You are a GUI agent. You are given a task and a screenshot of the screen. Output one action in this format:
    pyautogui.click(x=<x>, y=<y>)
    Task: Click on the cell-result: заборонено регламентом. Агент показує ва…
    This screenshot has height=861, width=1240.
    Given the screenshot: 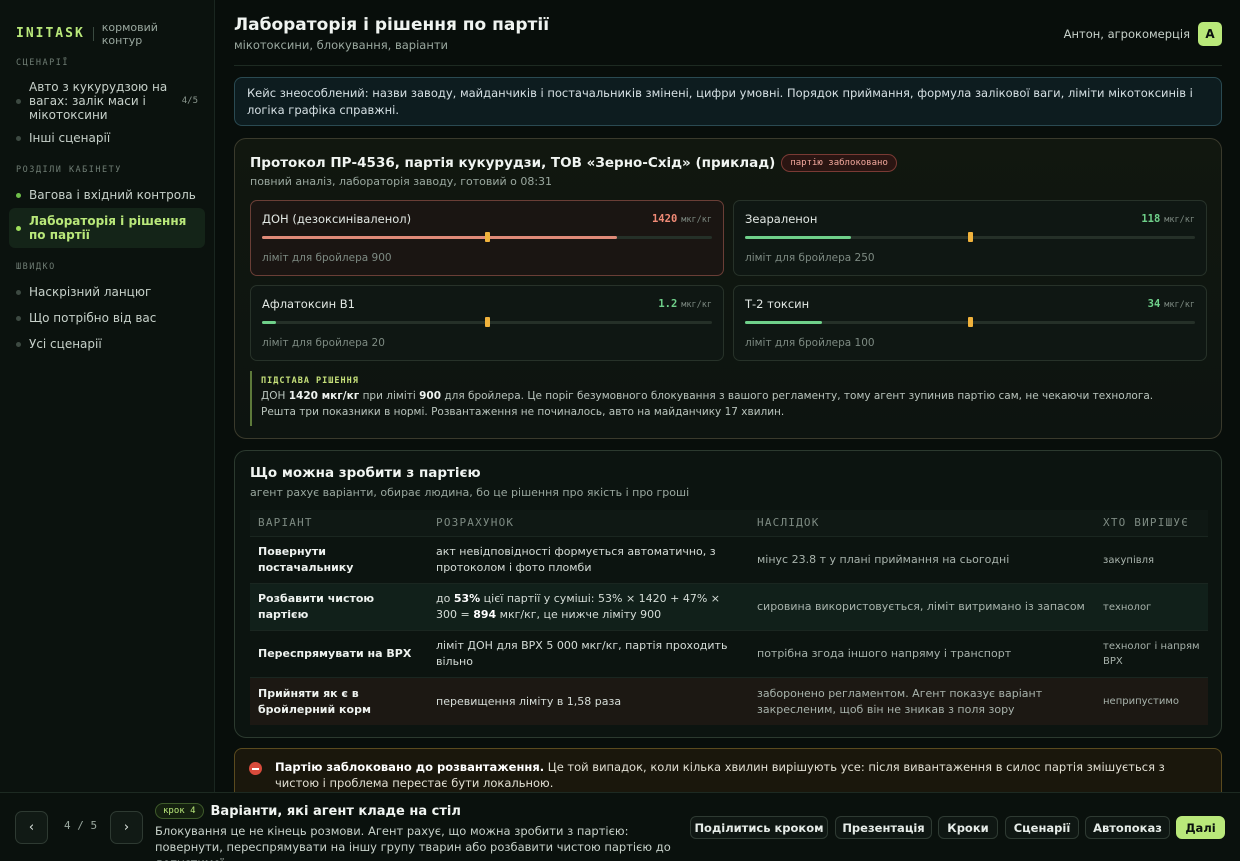 What is the action you would take?
    pyautogui.click(x=900, y=701)
    